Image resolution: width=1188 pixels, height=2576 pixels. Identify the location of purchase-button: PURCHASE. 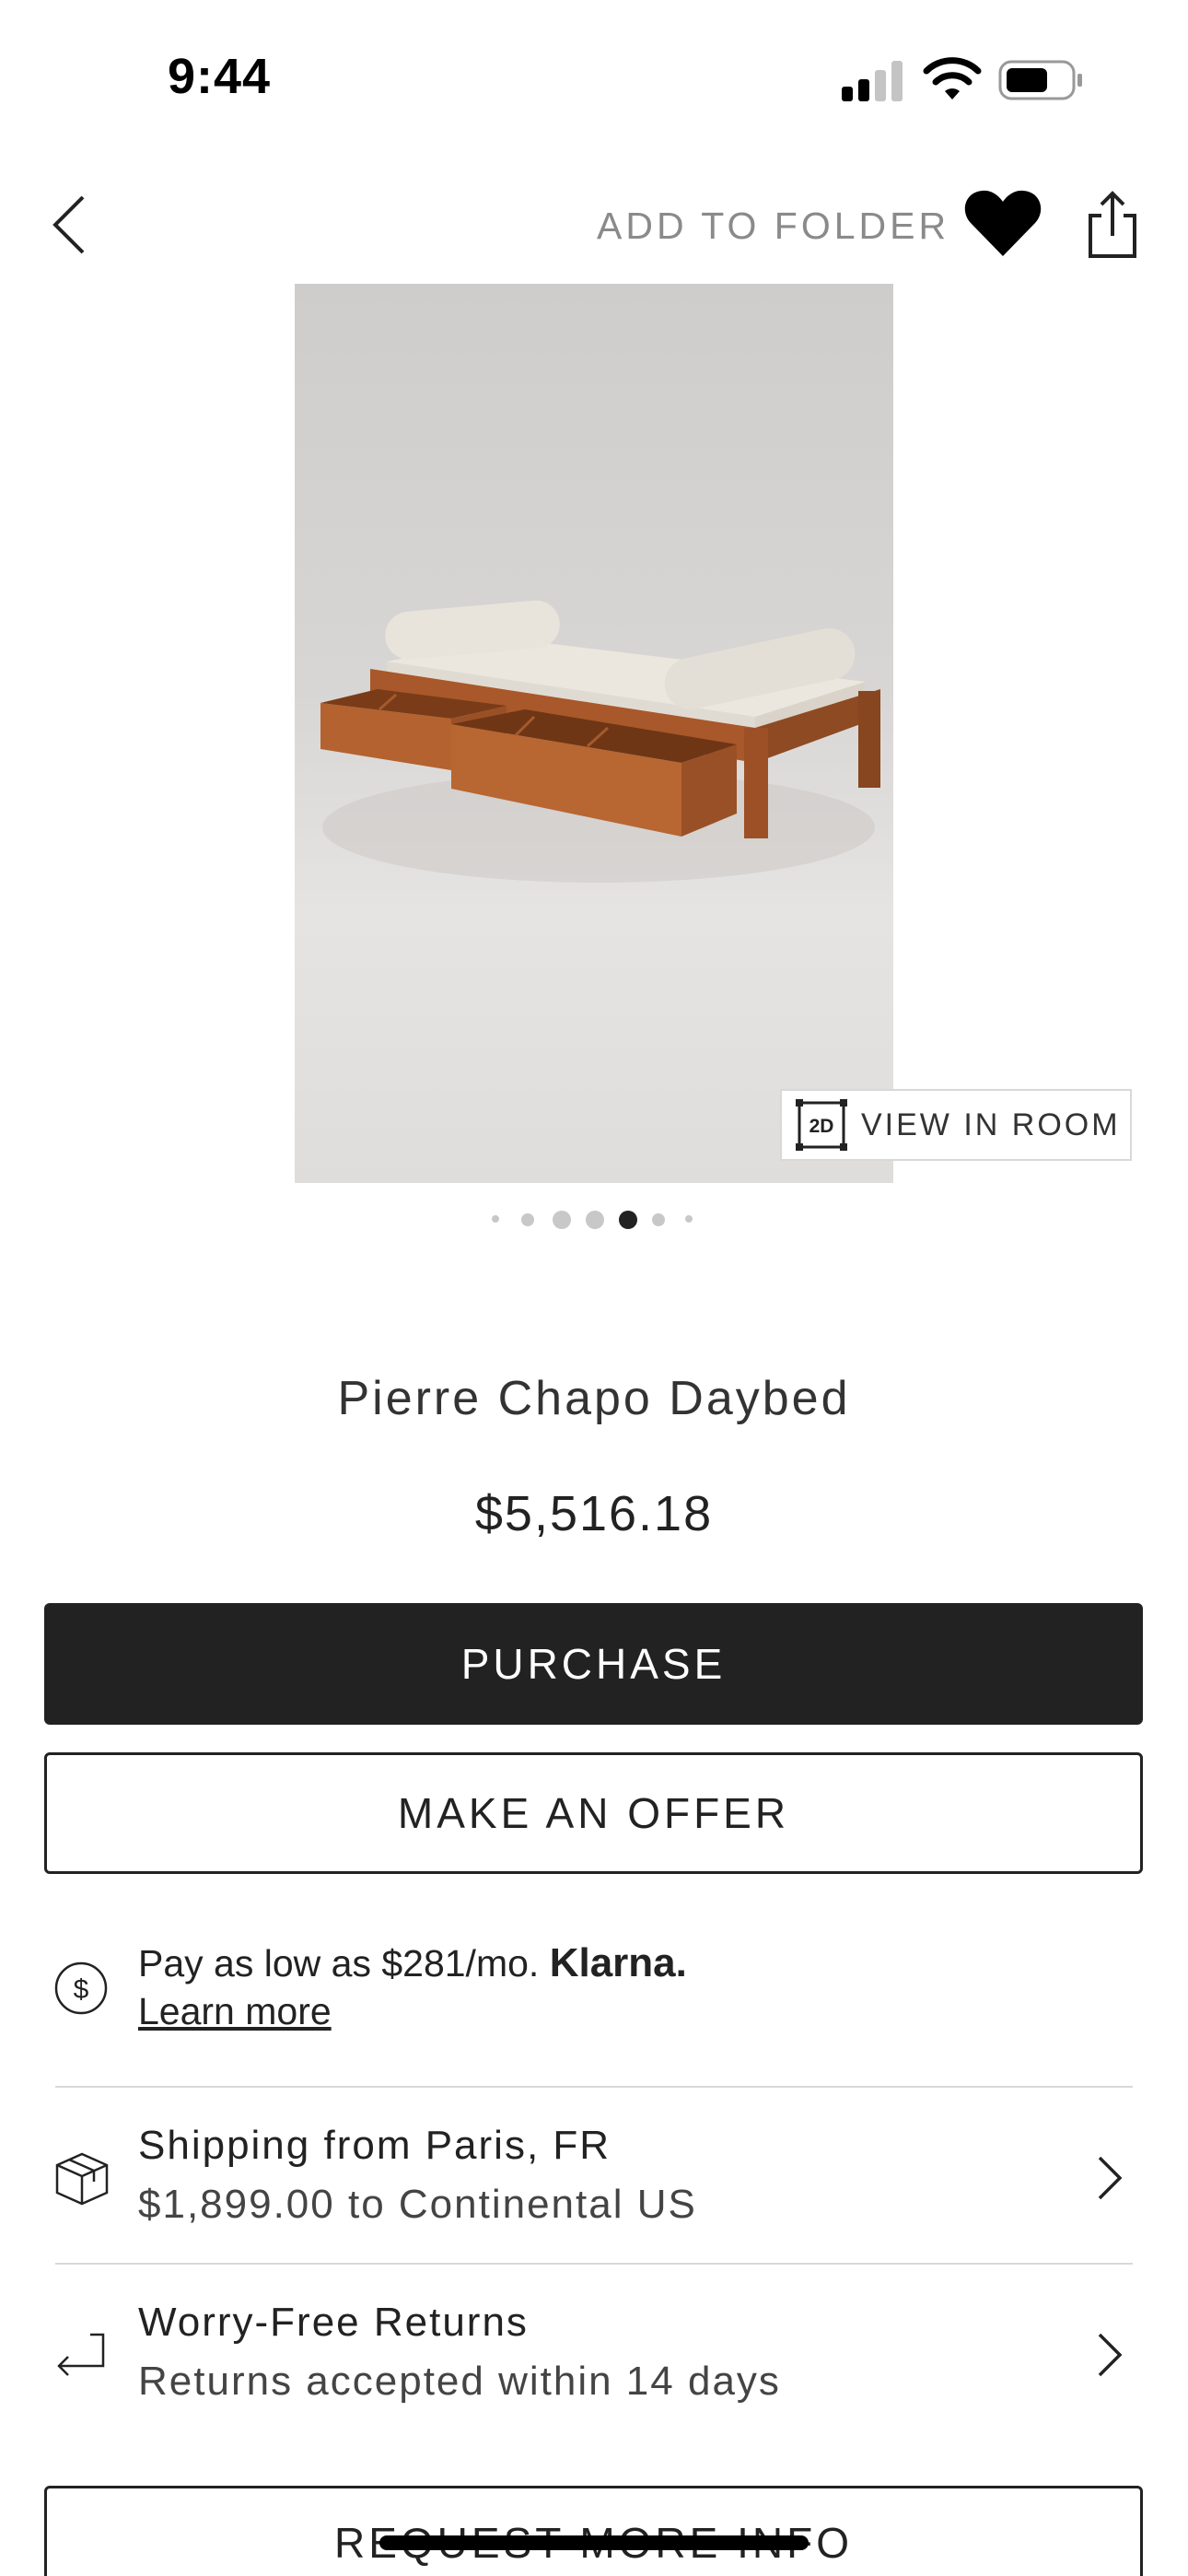
(593, 1664).